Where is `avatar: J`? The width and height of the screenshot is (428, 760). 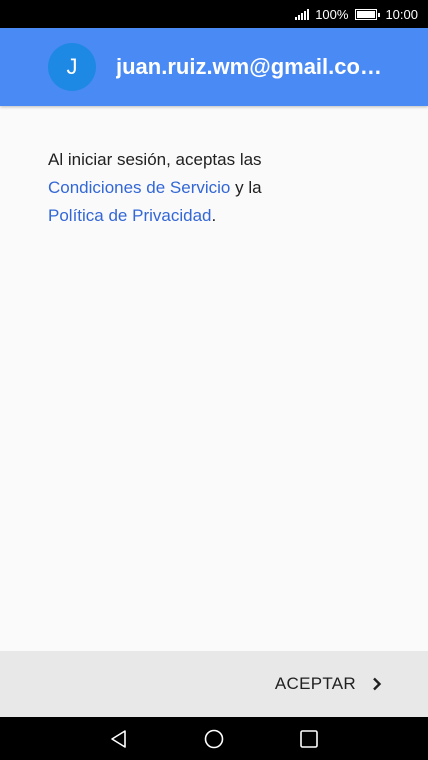
avatar: J is located at coordinates (72, 67).